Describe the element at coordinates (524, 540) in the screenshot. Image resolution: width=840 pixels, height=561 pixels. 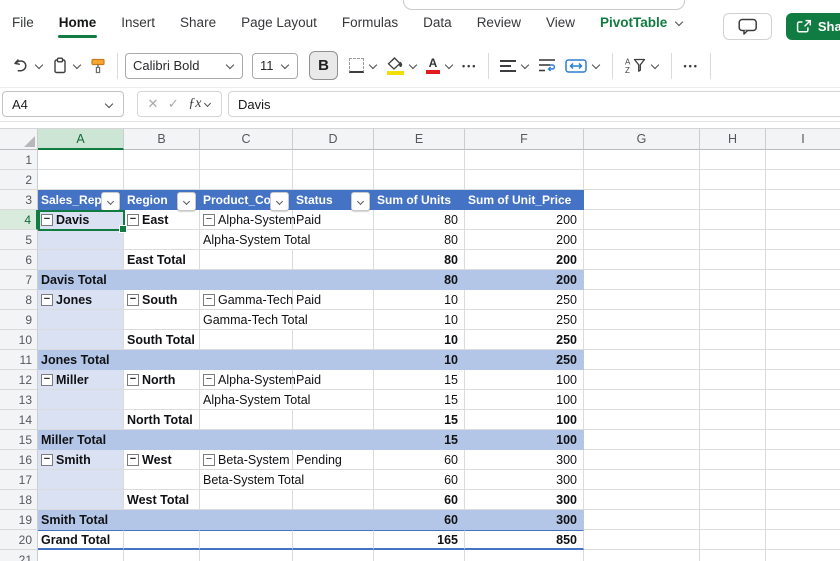
I see `cell-F20: 850` at that location.